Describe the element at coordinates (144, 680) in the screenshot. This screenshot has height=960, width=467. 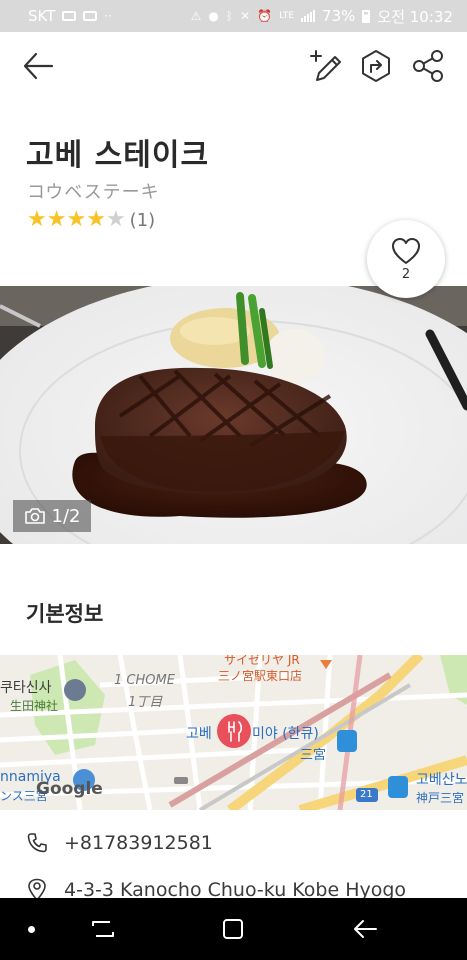
I see `map-label-chome-en: 1 CHOME` at that location.